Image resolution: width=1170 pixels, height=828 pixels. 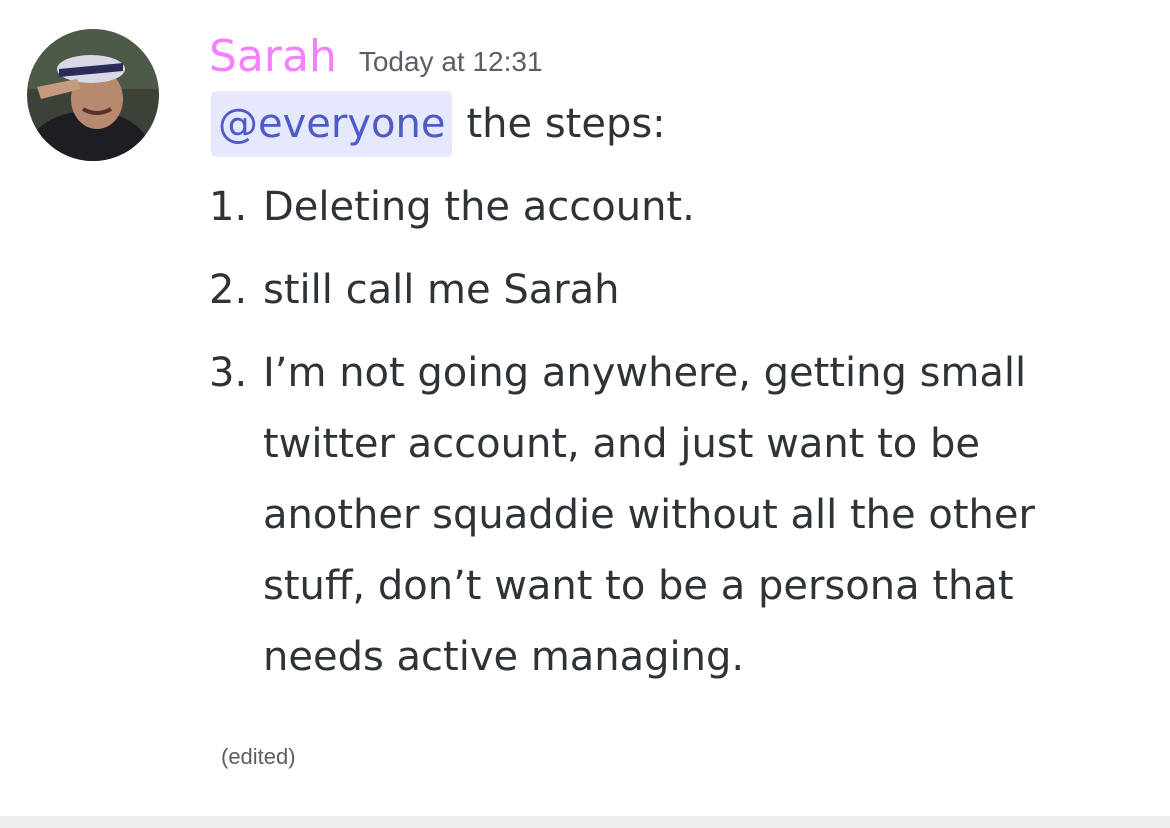 I want to click on list-item: 1. Deleting the account., so click(x=684, y=207).